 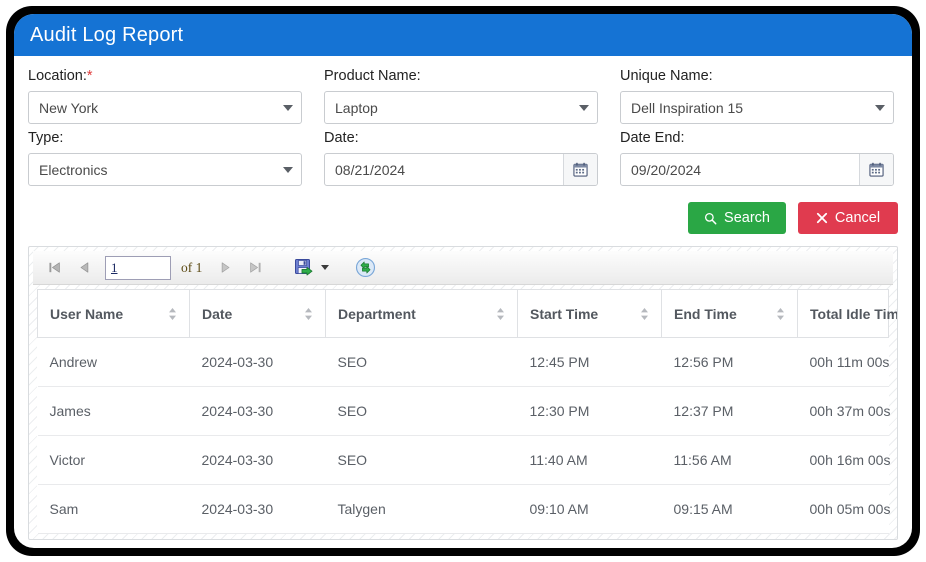 I want to click on refresh-button, so click(x=365, y=268).